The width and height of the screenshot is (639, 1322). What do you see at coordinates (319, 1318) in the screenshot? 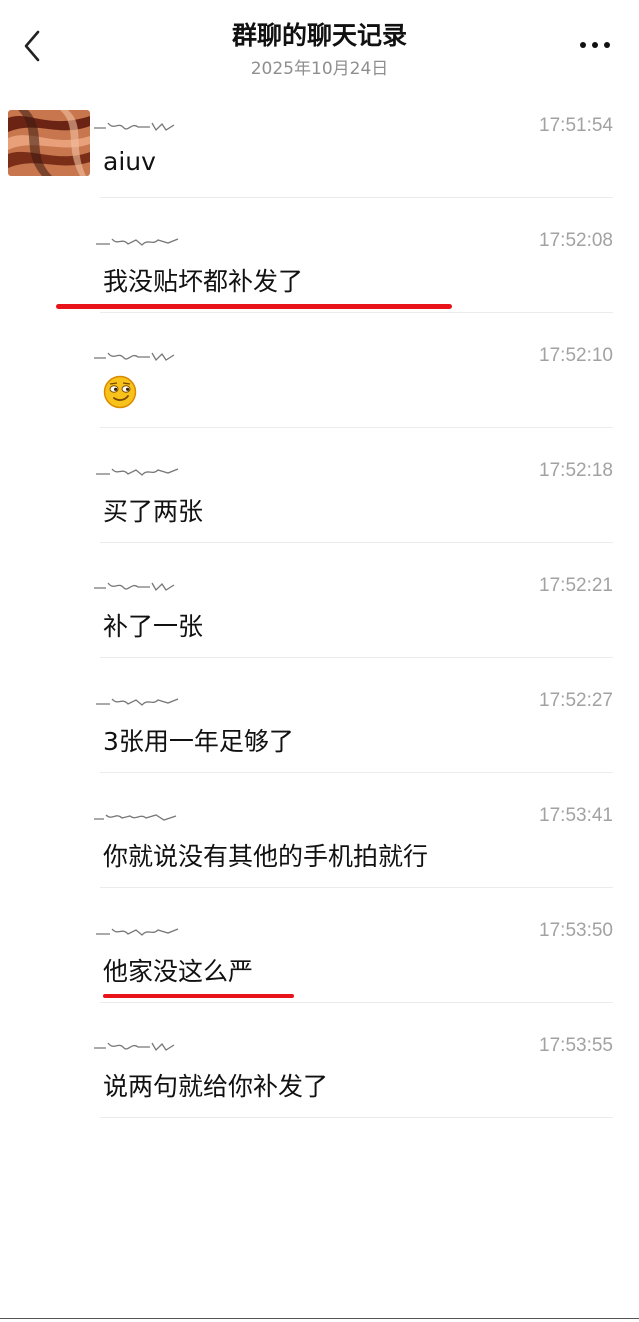
I see `bottom-edge` at bounding box center [319, 1318].